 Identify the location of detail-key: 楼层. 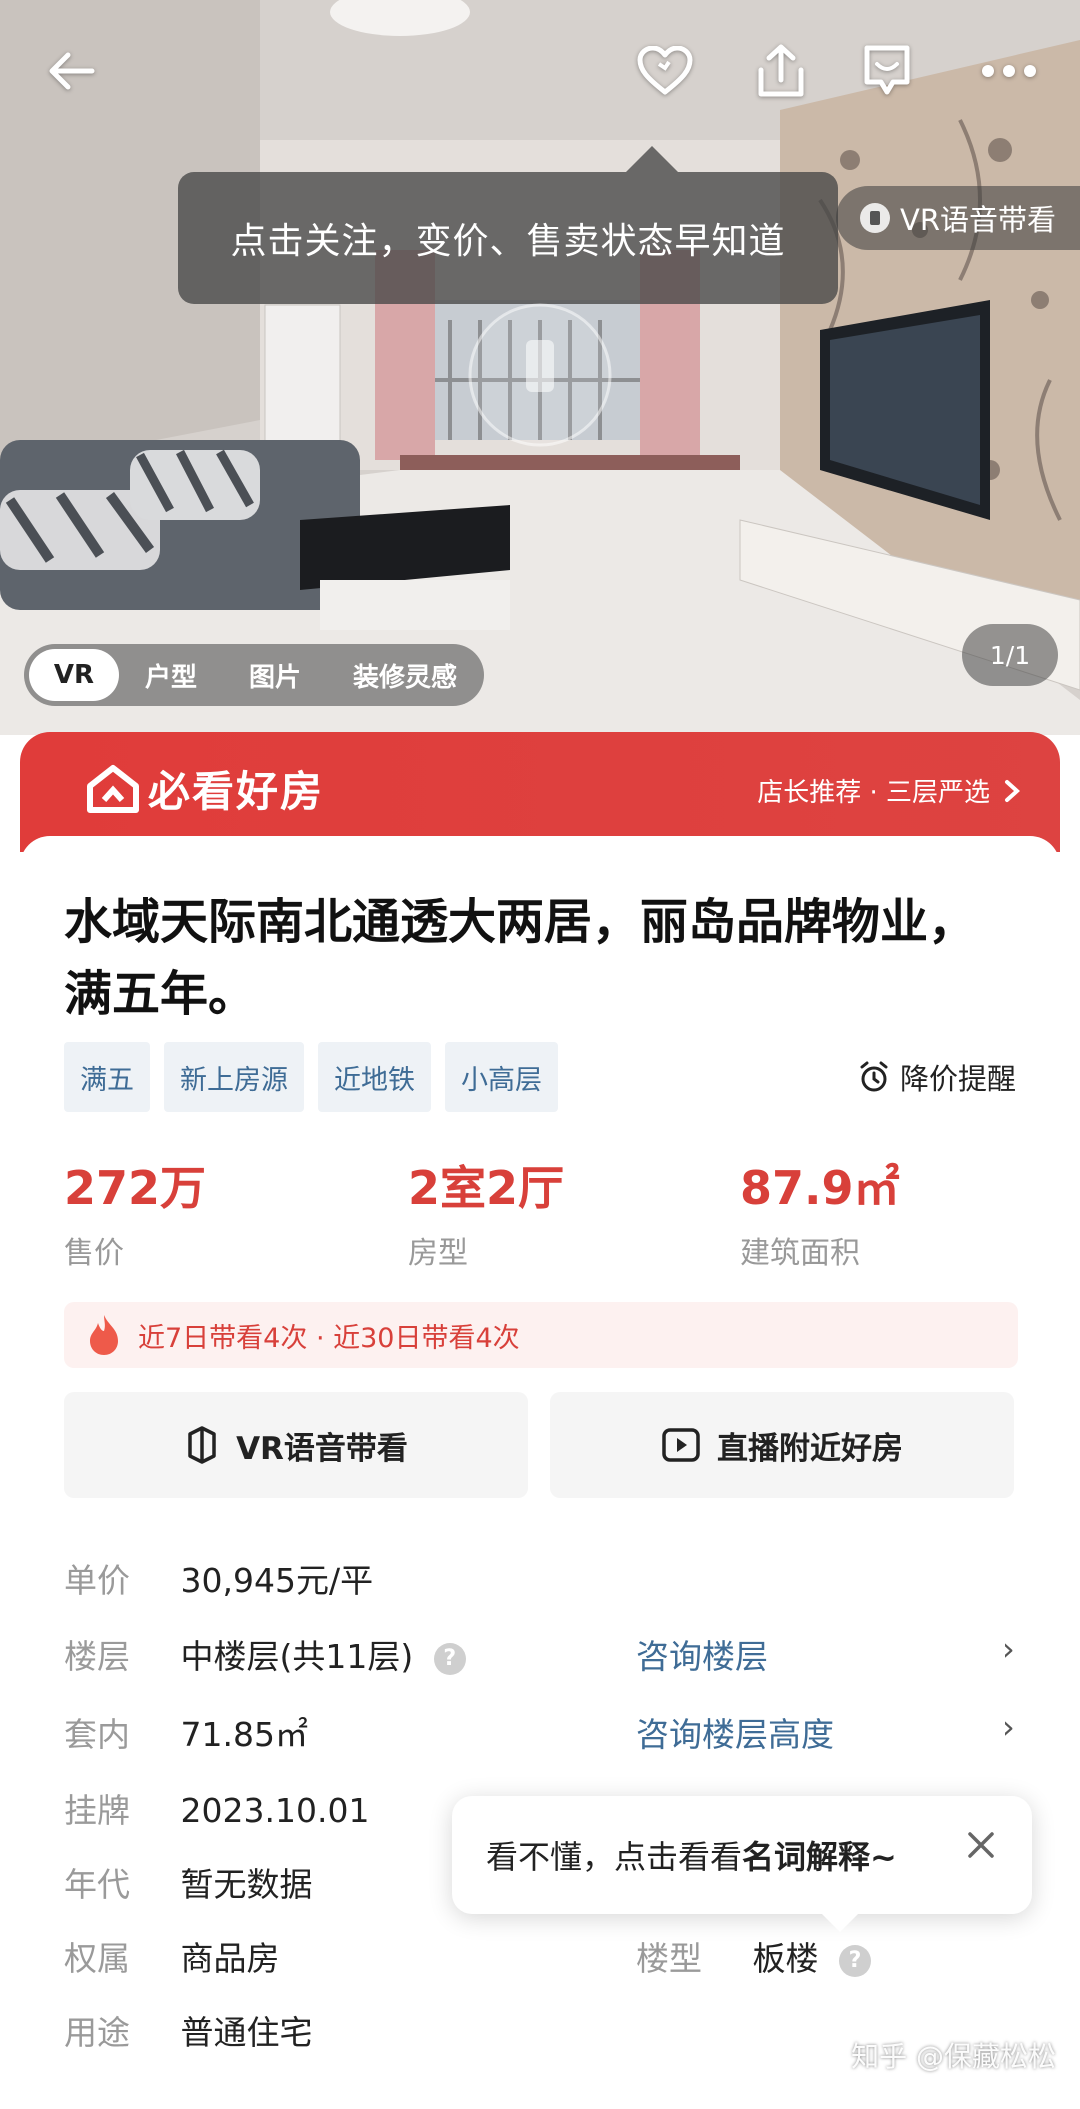
(97, 1656).